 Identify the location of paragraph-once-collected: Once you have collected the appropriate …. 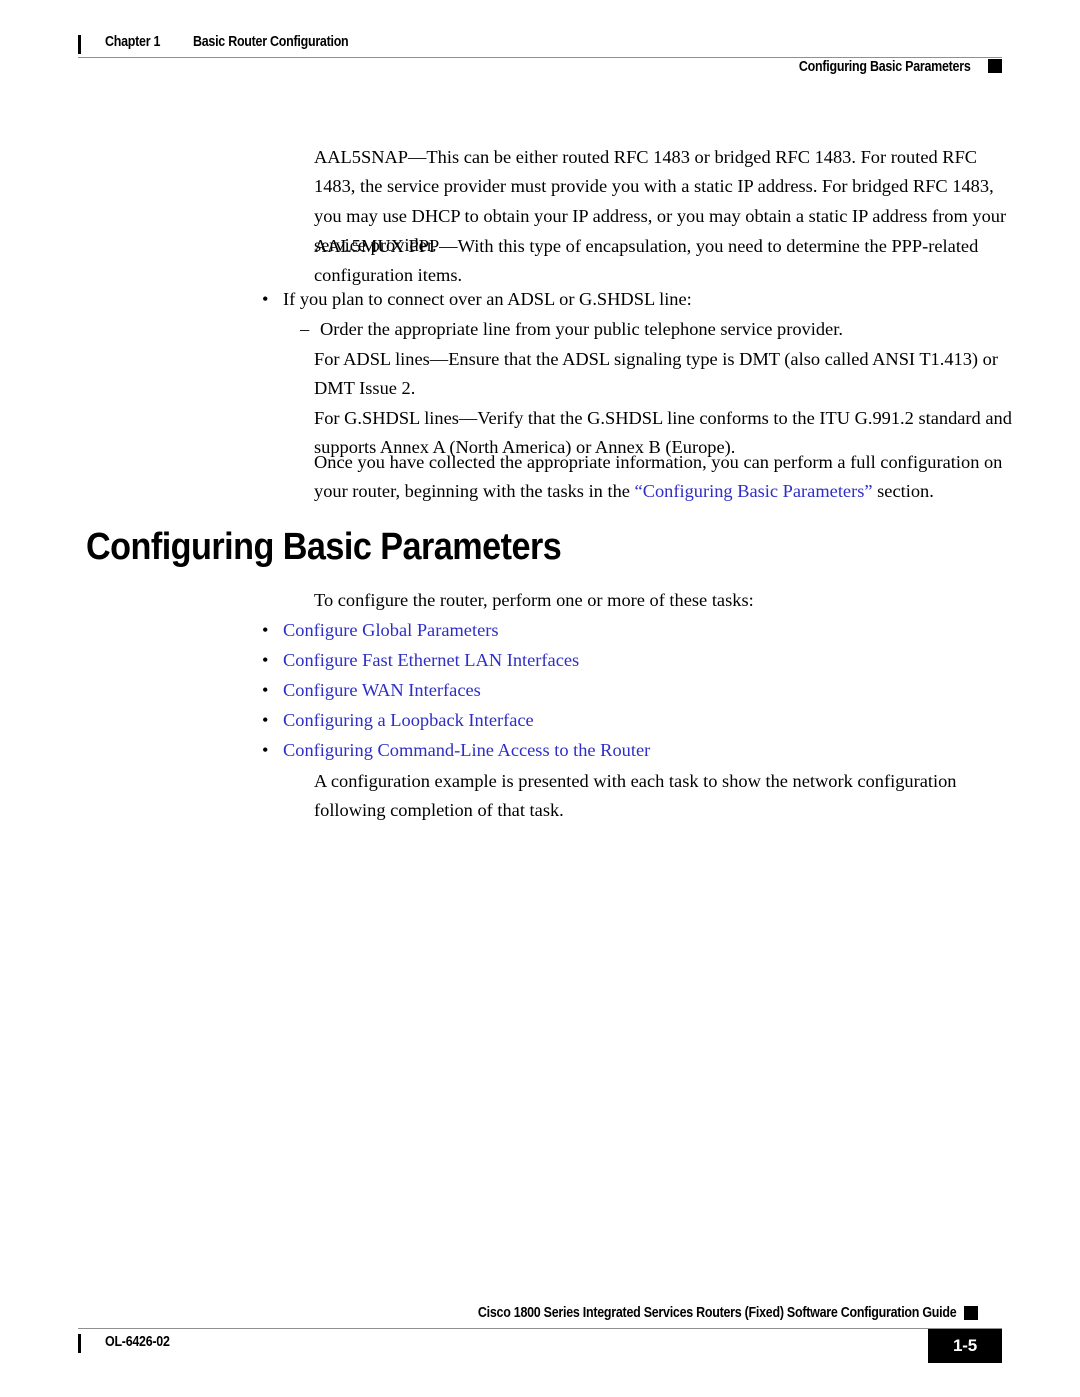
(668, 477).